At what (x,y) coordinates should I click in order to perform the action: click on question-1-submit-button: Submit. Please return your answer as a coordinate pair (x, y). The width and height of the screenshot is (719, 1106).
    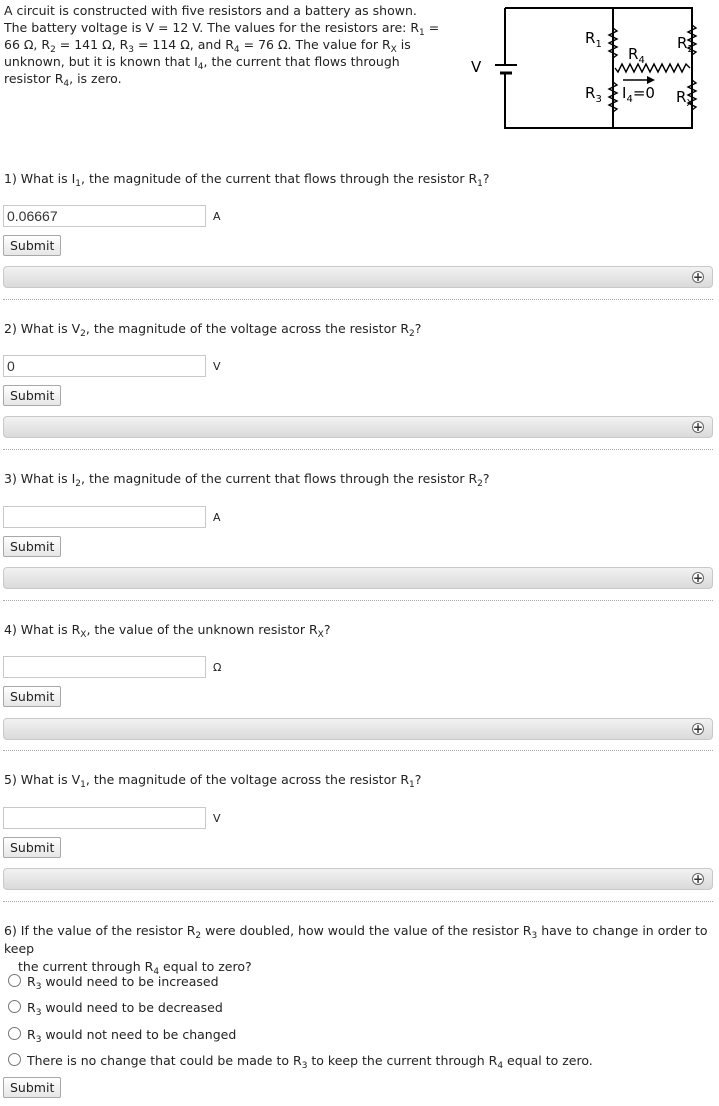
    Looking at the image, I should click on (32, 245).